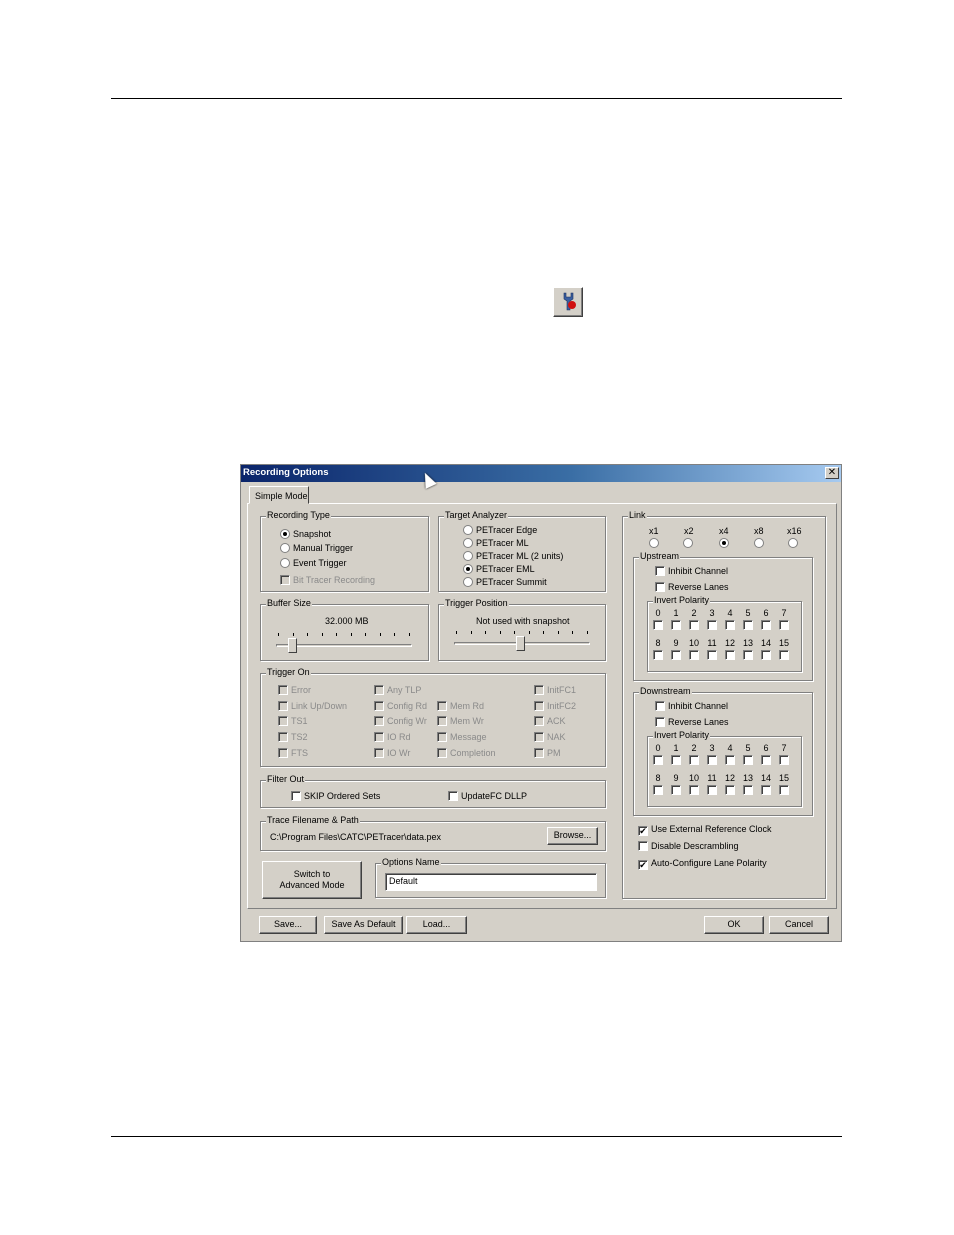 The image size is (954, 1235). Describe the element at coordinates (279, 495) in the screenshot. I see `tab-simple-mode: Simple Mode` at that location.